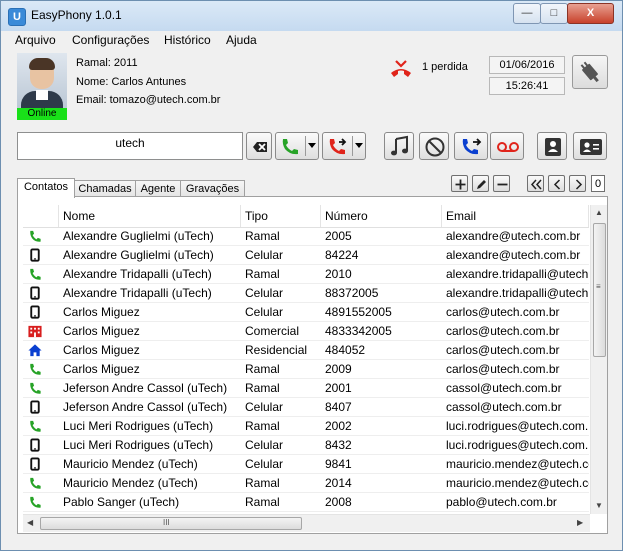  I want to click on cell-nome: Alexandre Guglielmi (uTech), so click(138, 255).